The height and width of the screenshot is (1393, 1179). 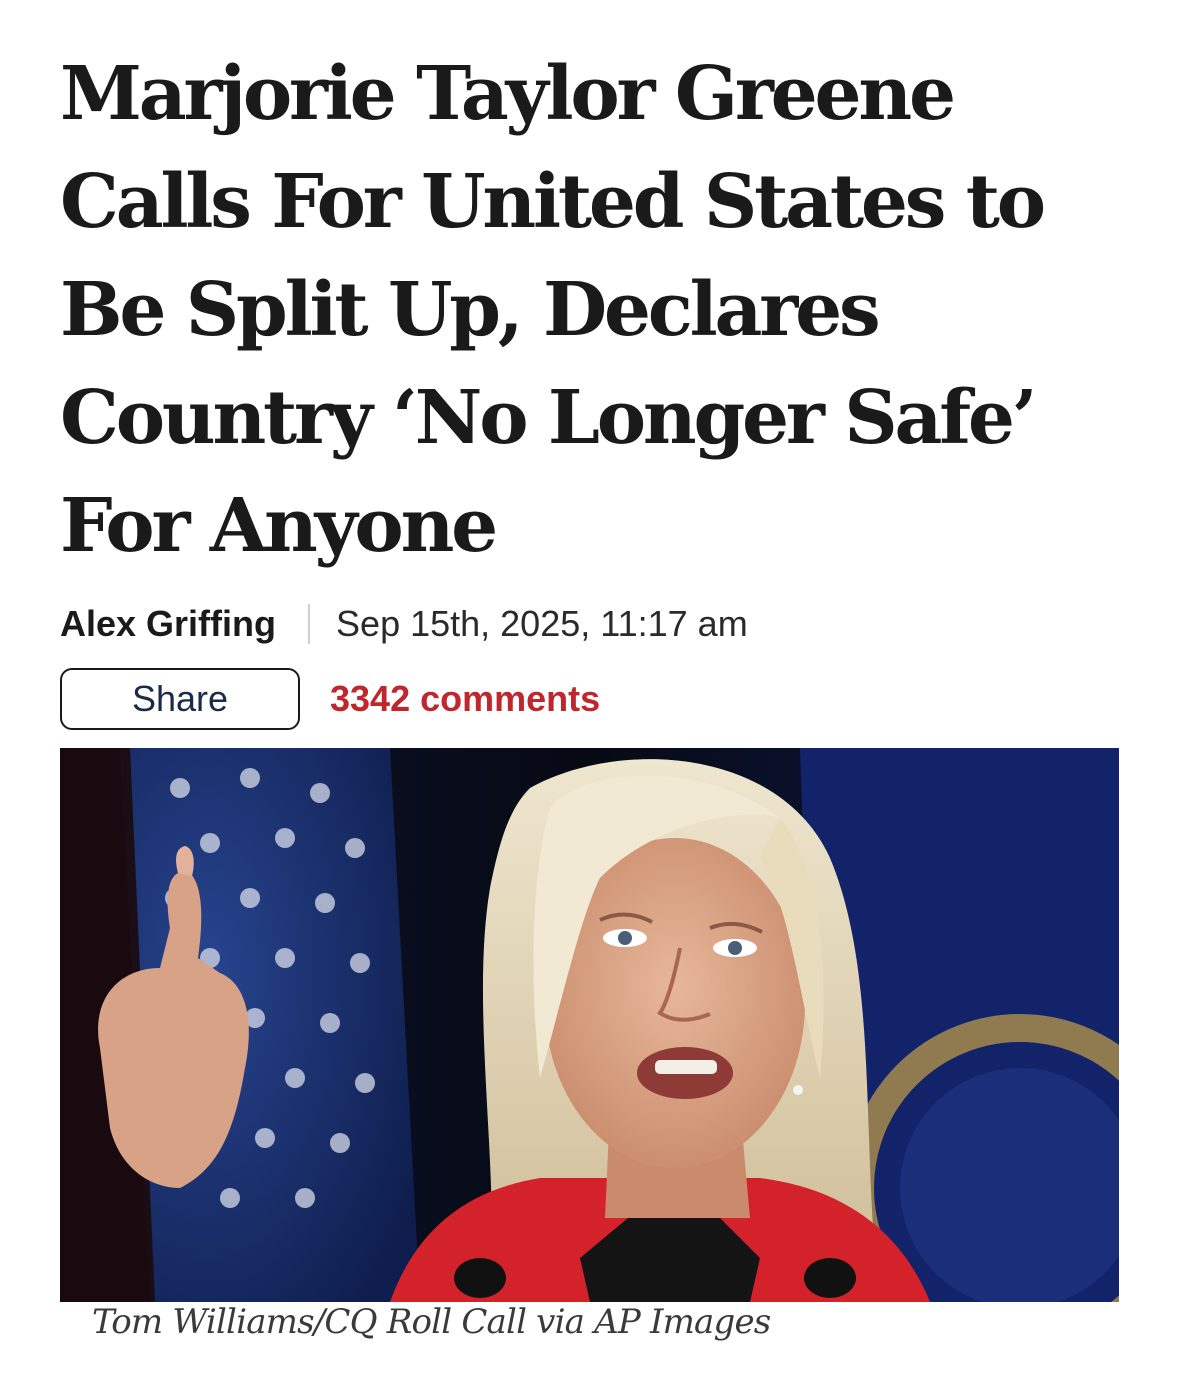 I want to click on publish-date: Sep 15th, 2025, 11:17 am, so click(x=542, y=623).